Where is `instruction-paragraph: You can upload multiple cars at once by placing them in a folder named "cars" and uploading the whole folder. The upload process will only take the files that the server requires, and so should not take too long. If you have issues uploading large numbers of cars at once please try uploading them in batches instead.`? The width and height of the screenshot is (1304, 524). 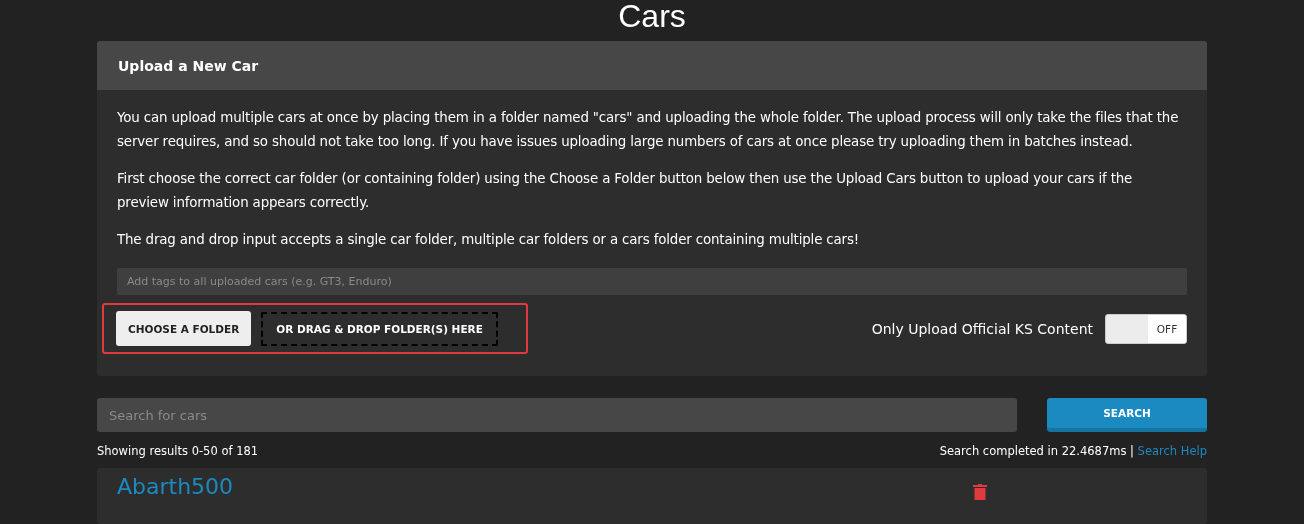
instruction-paragraph: You can upload multiple cars at once by placing them in a folder named "cars" and uploading the whole folder. The upload process will only take the files that the server requires, and so should not take too long. If you have issues uploading large numbers of cars at once please try uploading them in batches instead. is located at coordinates (648, 130).